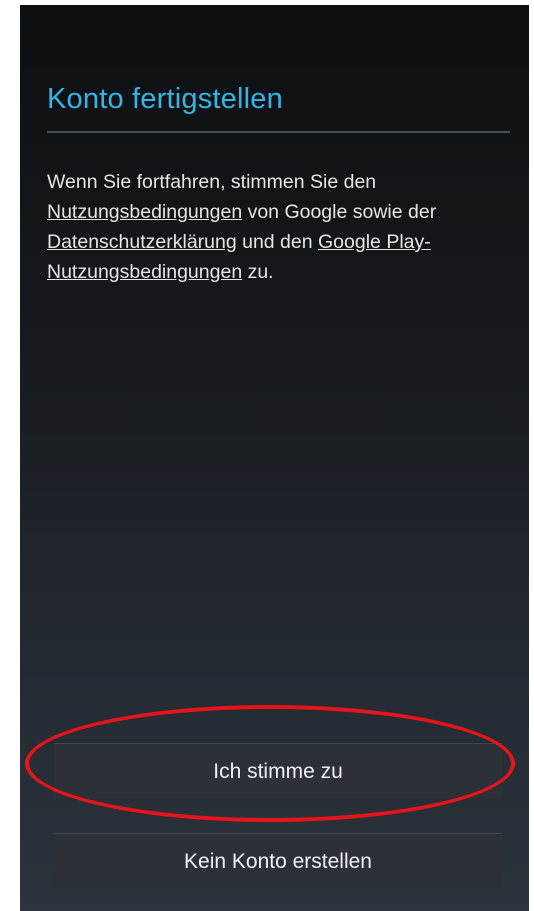 The width and height of the screenshot is (534, 911). Describe the element at coordinates (142, 242) in the screenshot. I see `privacy-policy-link: Datenschutzerklärung` at that location.